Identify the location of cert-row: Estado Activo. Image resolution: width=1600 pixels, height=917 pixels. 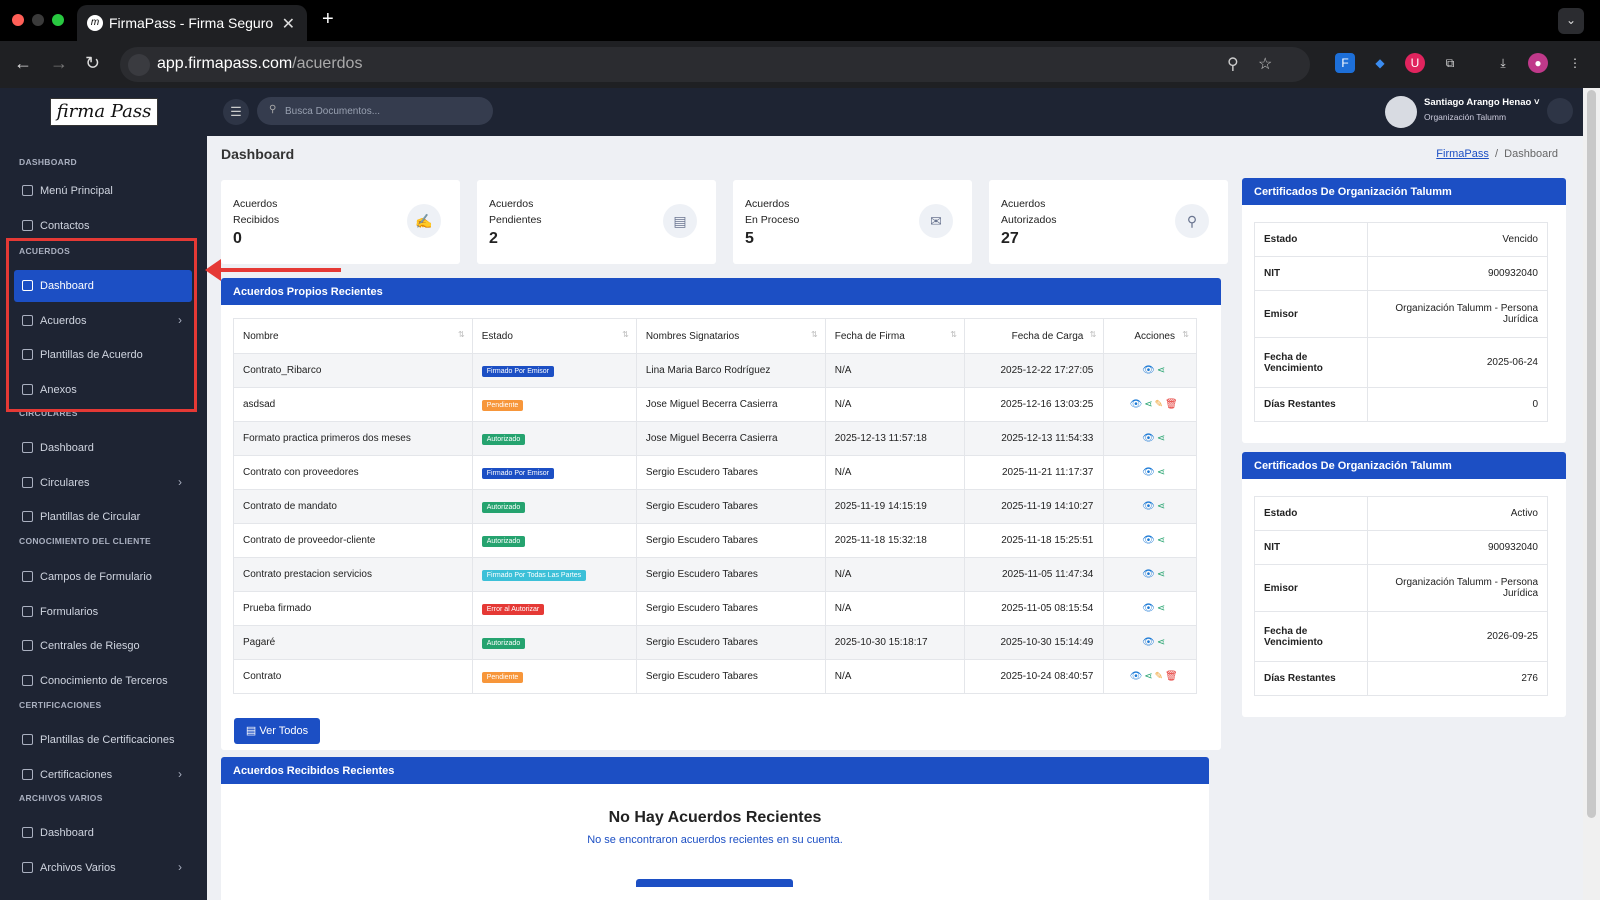
(1401, 513).